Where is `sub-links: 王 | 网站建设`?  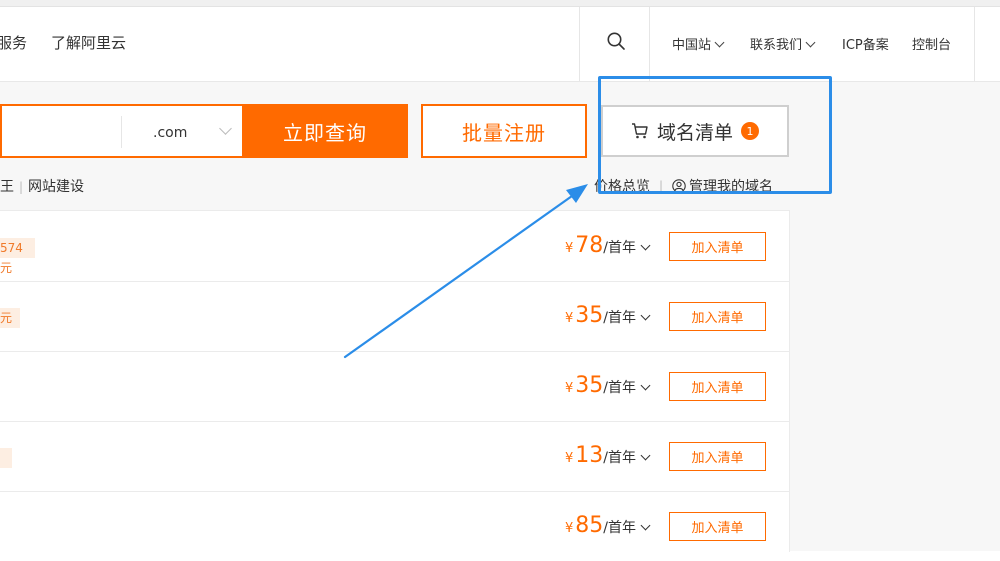
sub-links: 王 | 网站建设 is located at coordinates (42, 186).